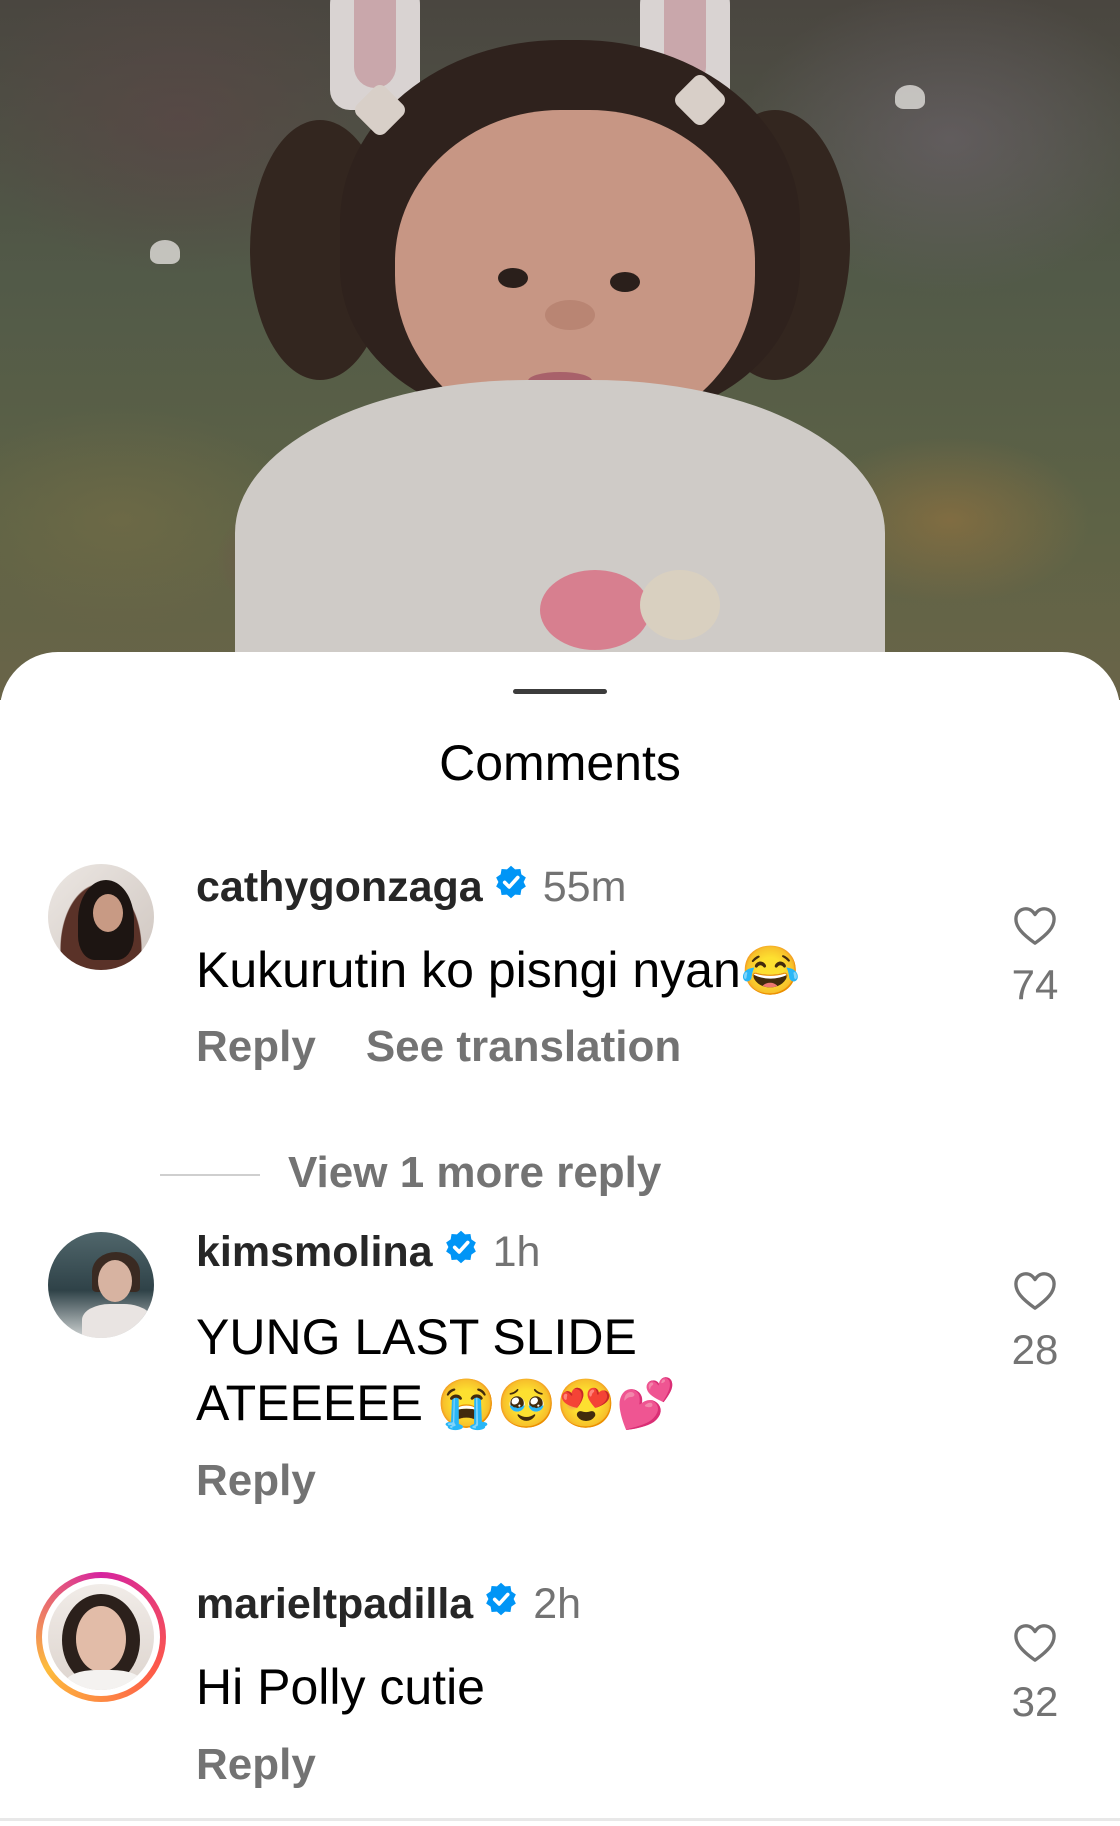 The width and height of the screenshot is (1120, 1826). What do you see at coordinates (513, 278) in the screenshot?
I see `child-eye-left` at bounding box center [513, 278].